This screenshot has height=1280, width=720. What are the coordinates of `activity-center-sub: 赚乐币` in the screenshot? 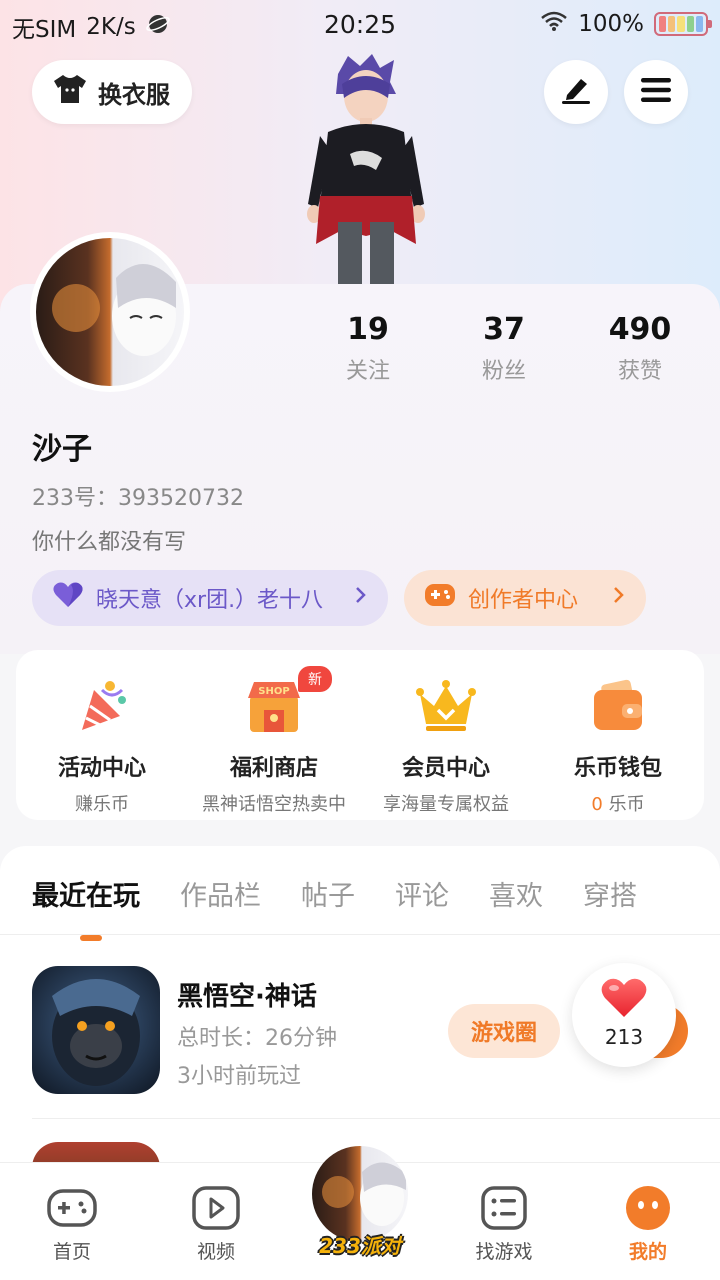 It's located at (102, 804).